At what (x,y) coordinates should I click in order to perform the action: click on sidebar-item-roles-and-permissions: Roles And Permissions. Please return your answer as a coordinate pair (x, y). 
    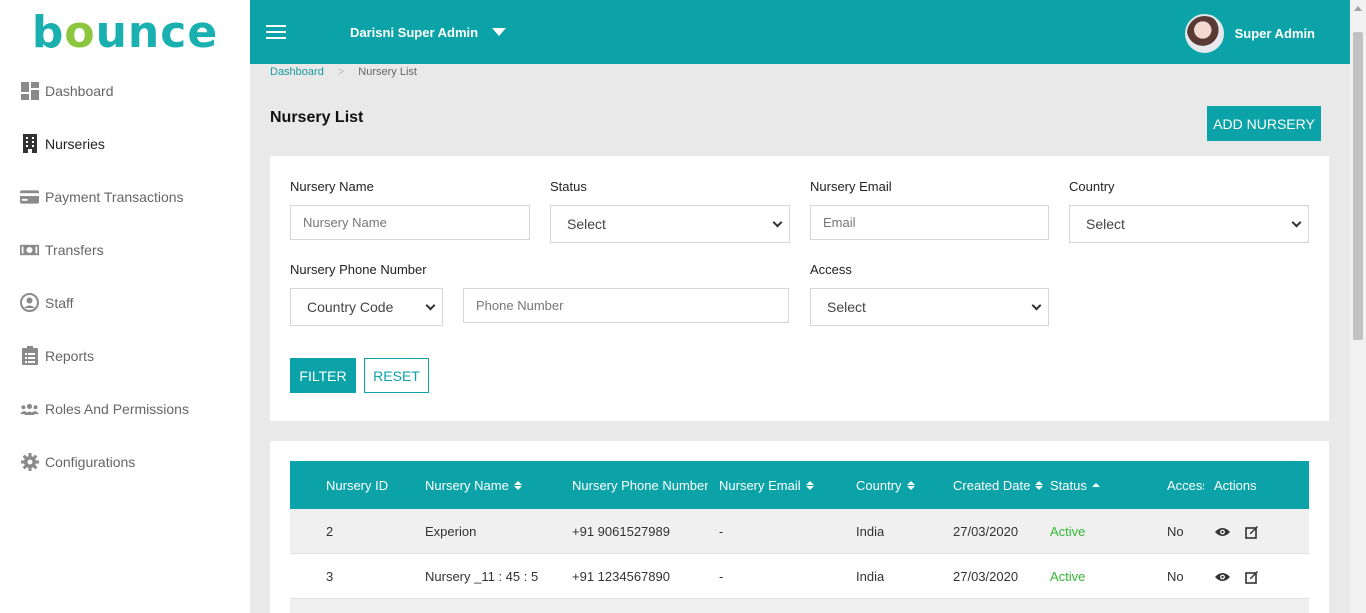
    Looking at the image, I should click on (125, 408).